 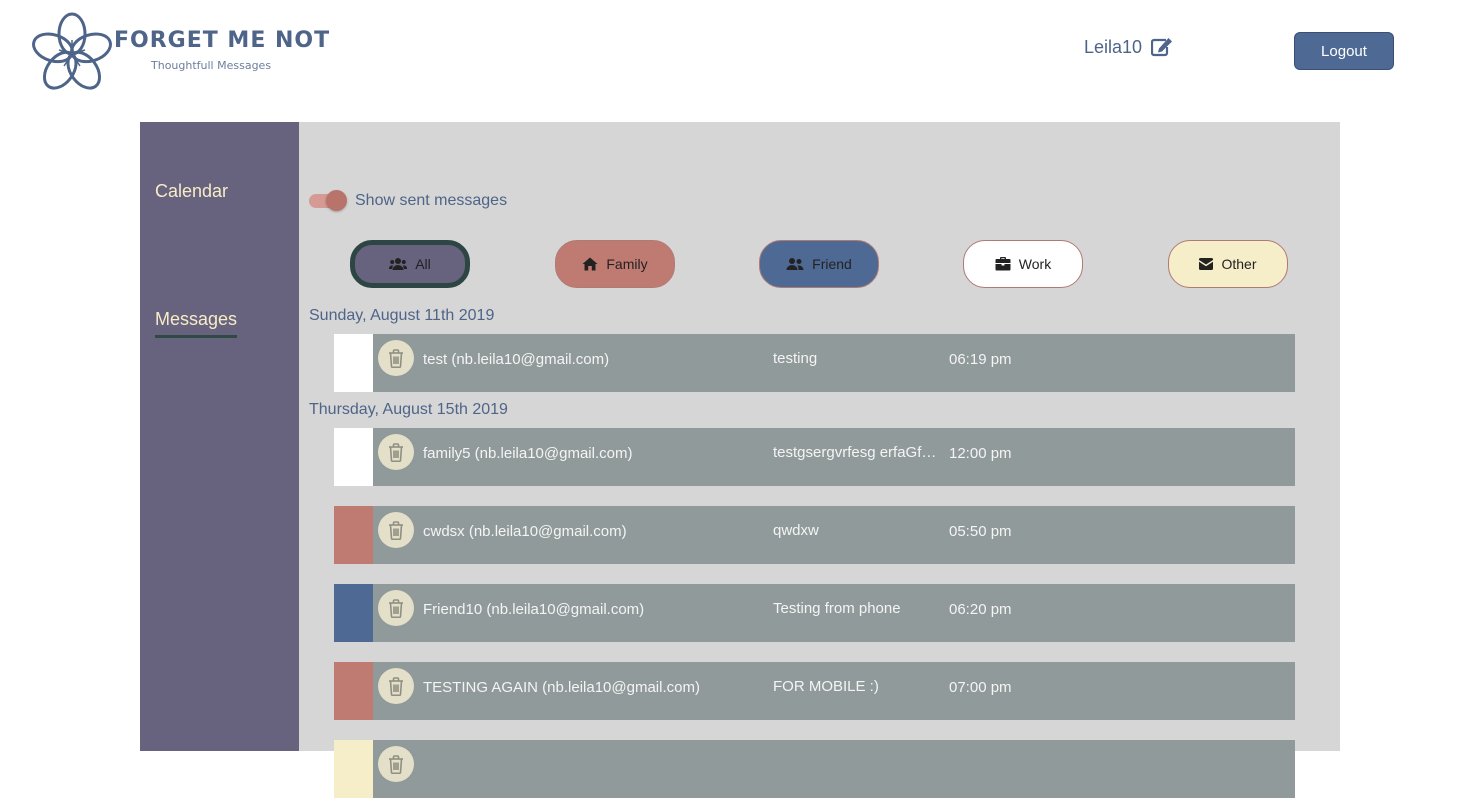 What do you see at coordinates (980, 531) in the screenshot?
I see `message-time: 05:50 pm` at bounding box center [980, 531].